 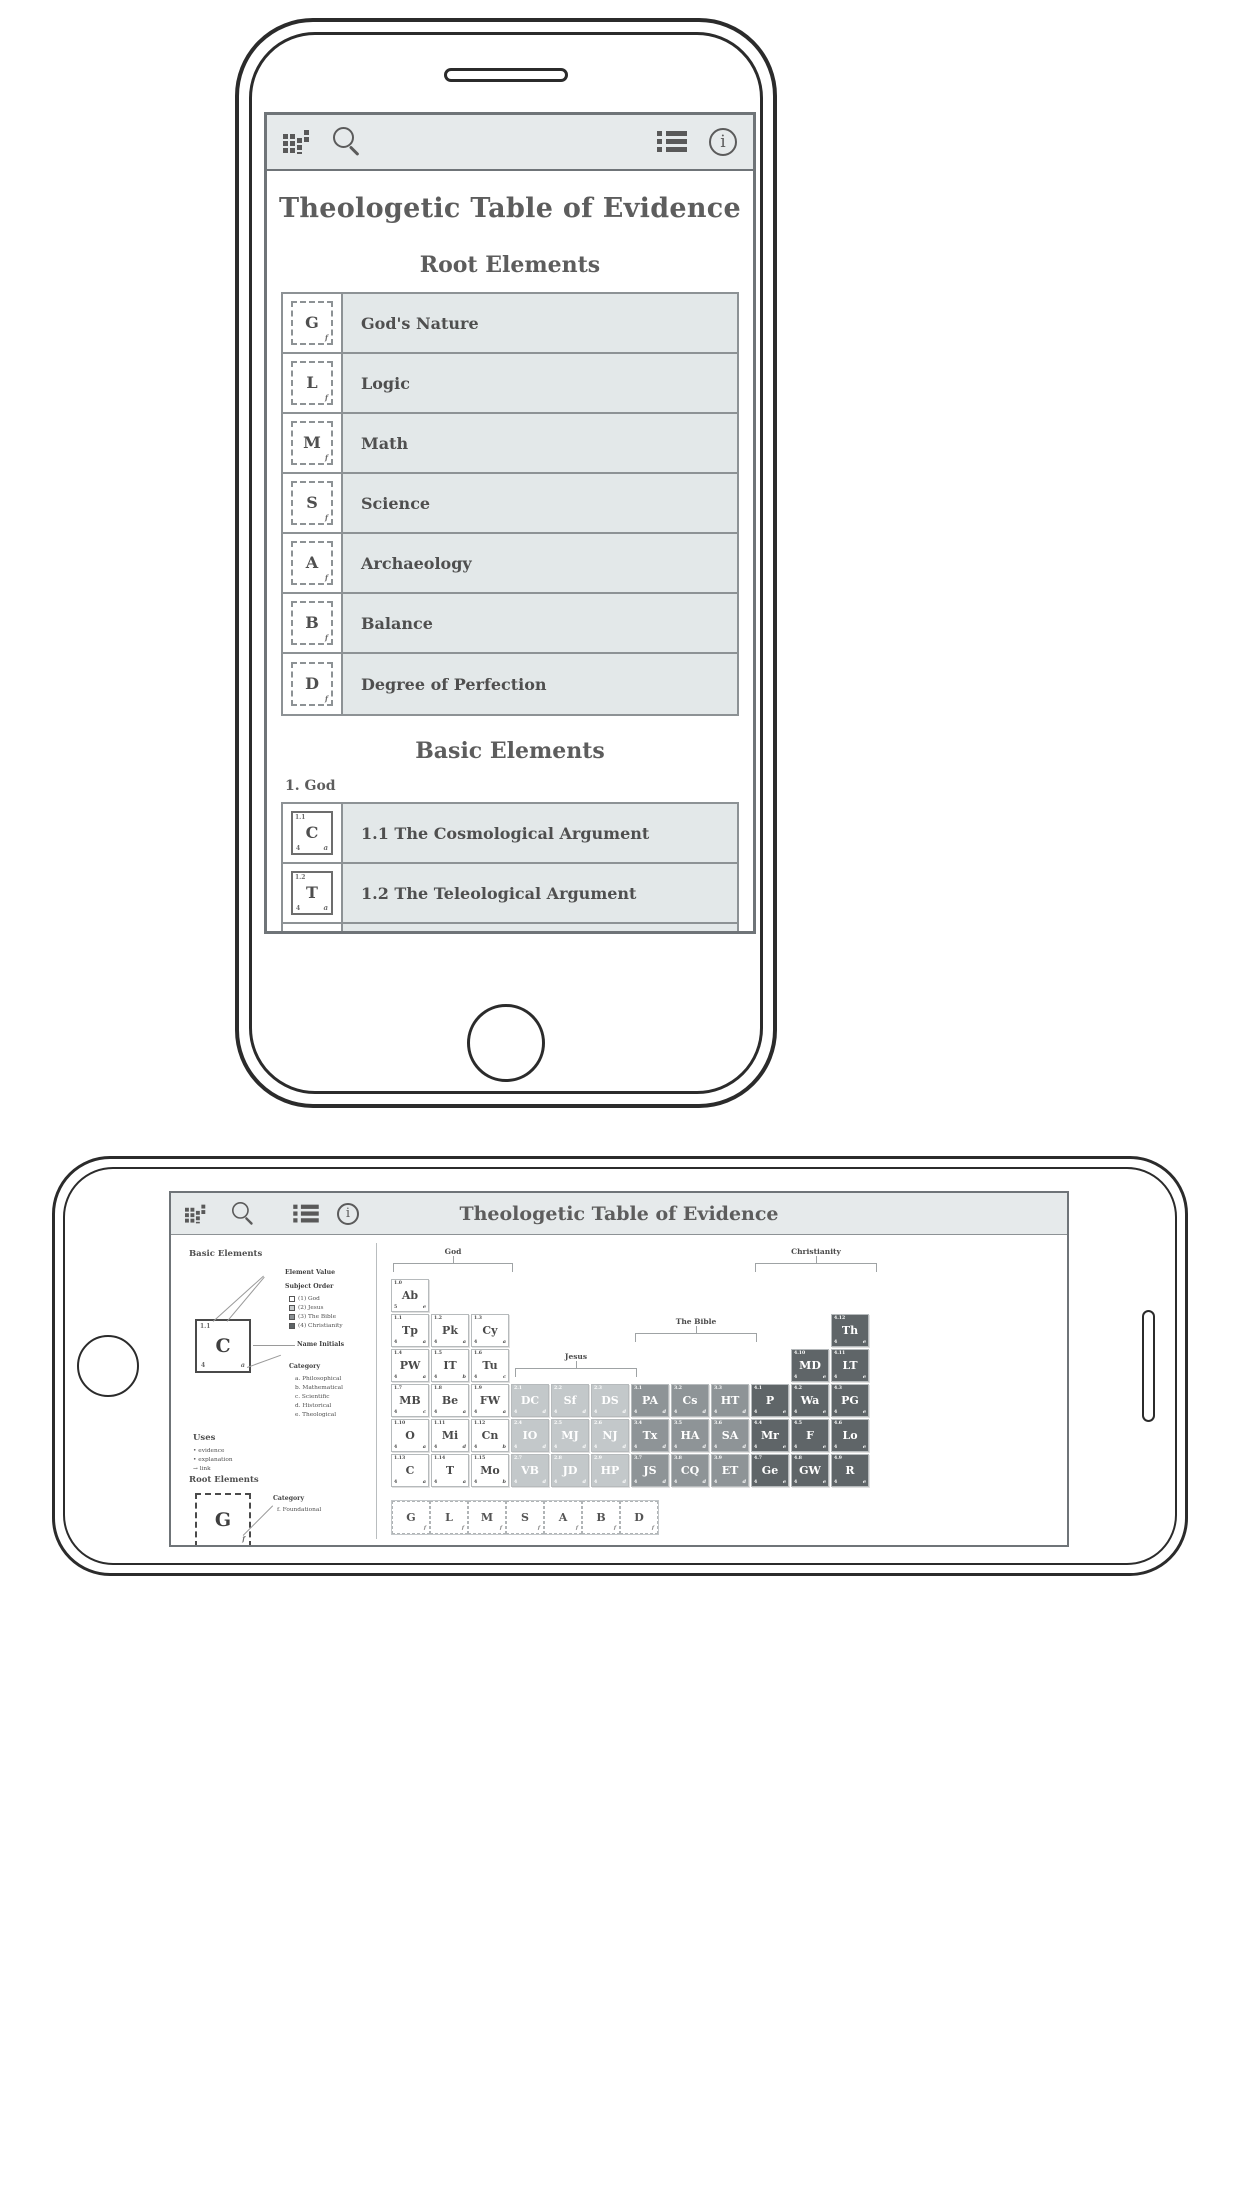 I want to click on basic-element-row: 1.3Mo4b 1.3 The Moral Argument, so click(x=510, y=927).